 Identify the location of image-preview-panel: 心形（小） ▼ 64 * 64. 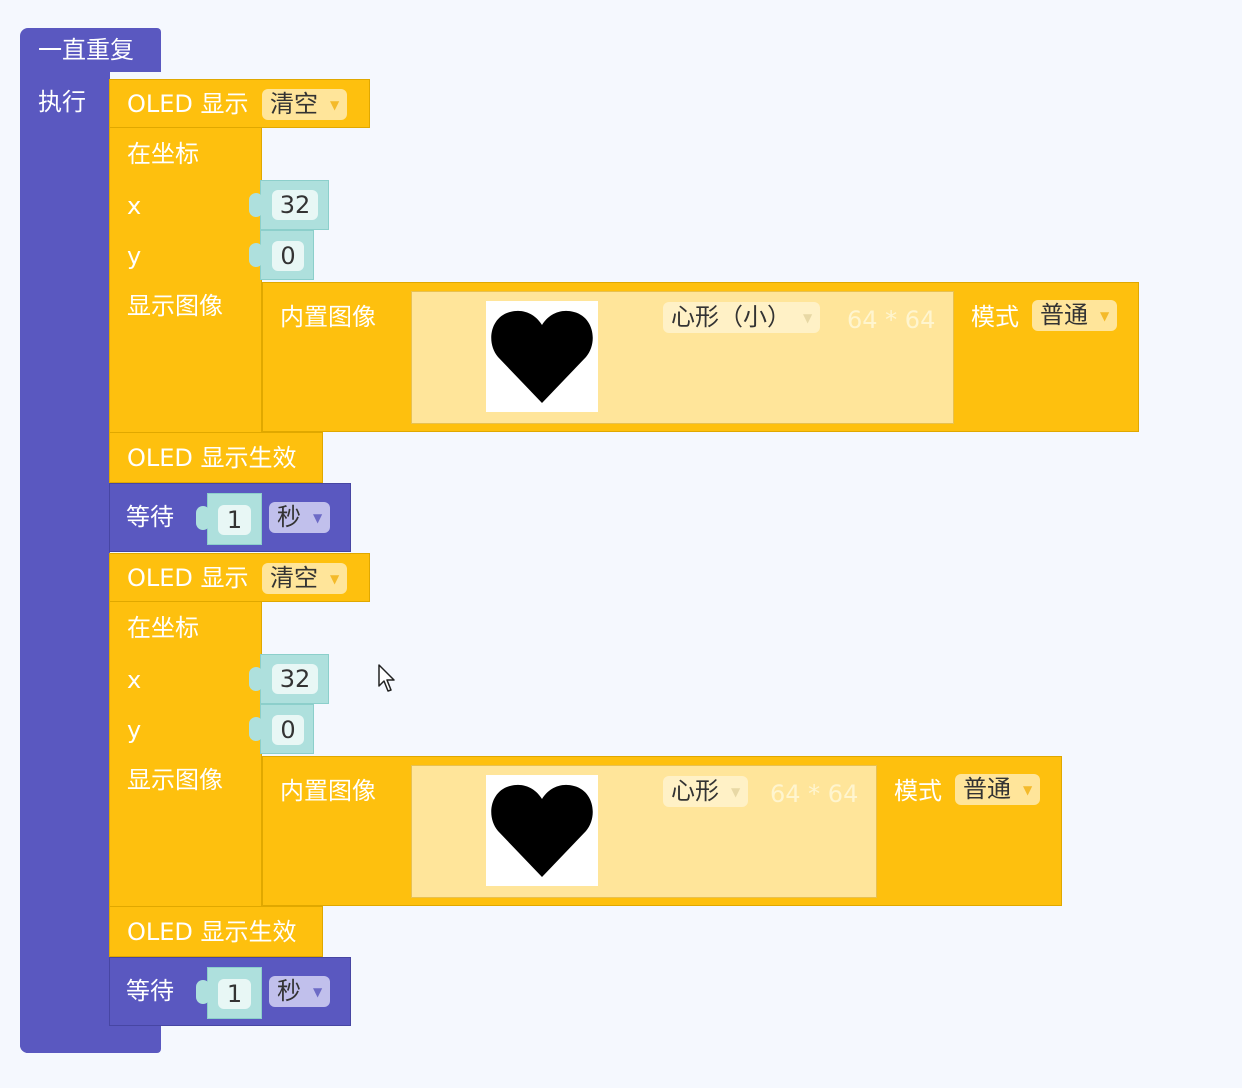
(682, 357).